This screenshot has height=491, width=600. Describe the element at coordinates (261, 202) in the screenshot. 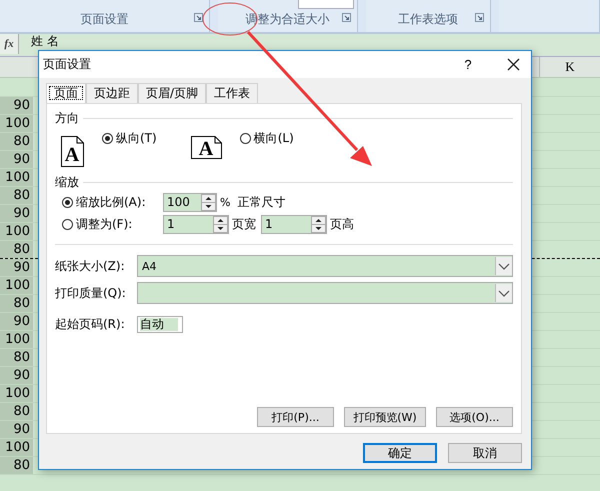

I see `field-label: 正常尺寸` at that location.